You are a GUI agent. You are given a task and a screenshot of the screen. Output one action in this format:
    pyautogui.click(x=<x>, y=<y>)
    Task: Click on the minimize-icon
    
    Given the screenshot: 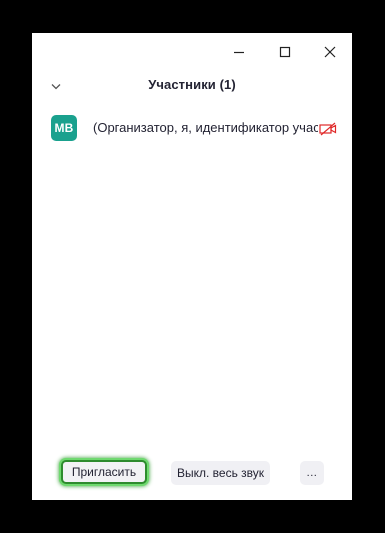 What is the action you would take?
    pyautogui.click(x=239, y=52)
    